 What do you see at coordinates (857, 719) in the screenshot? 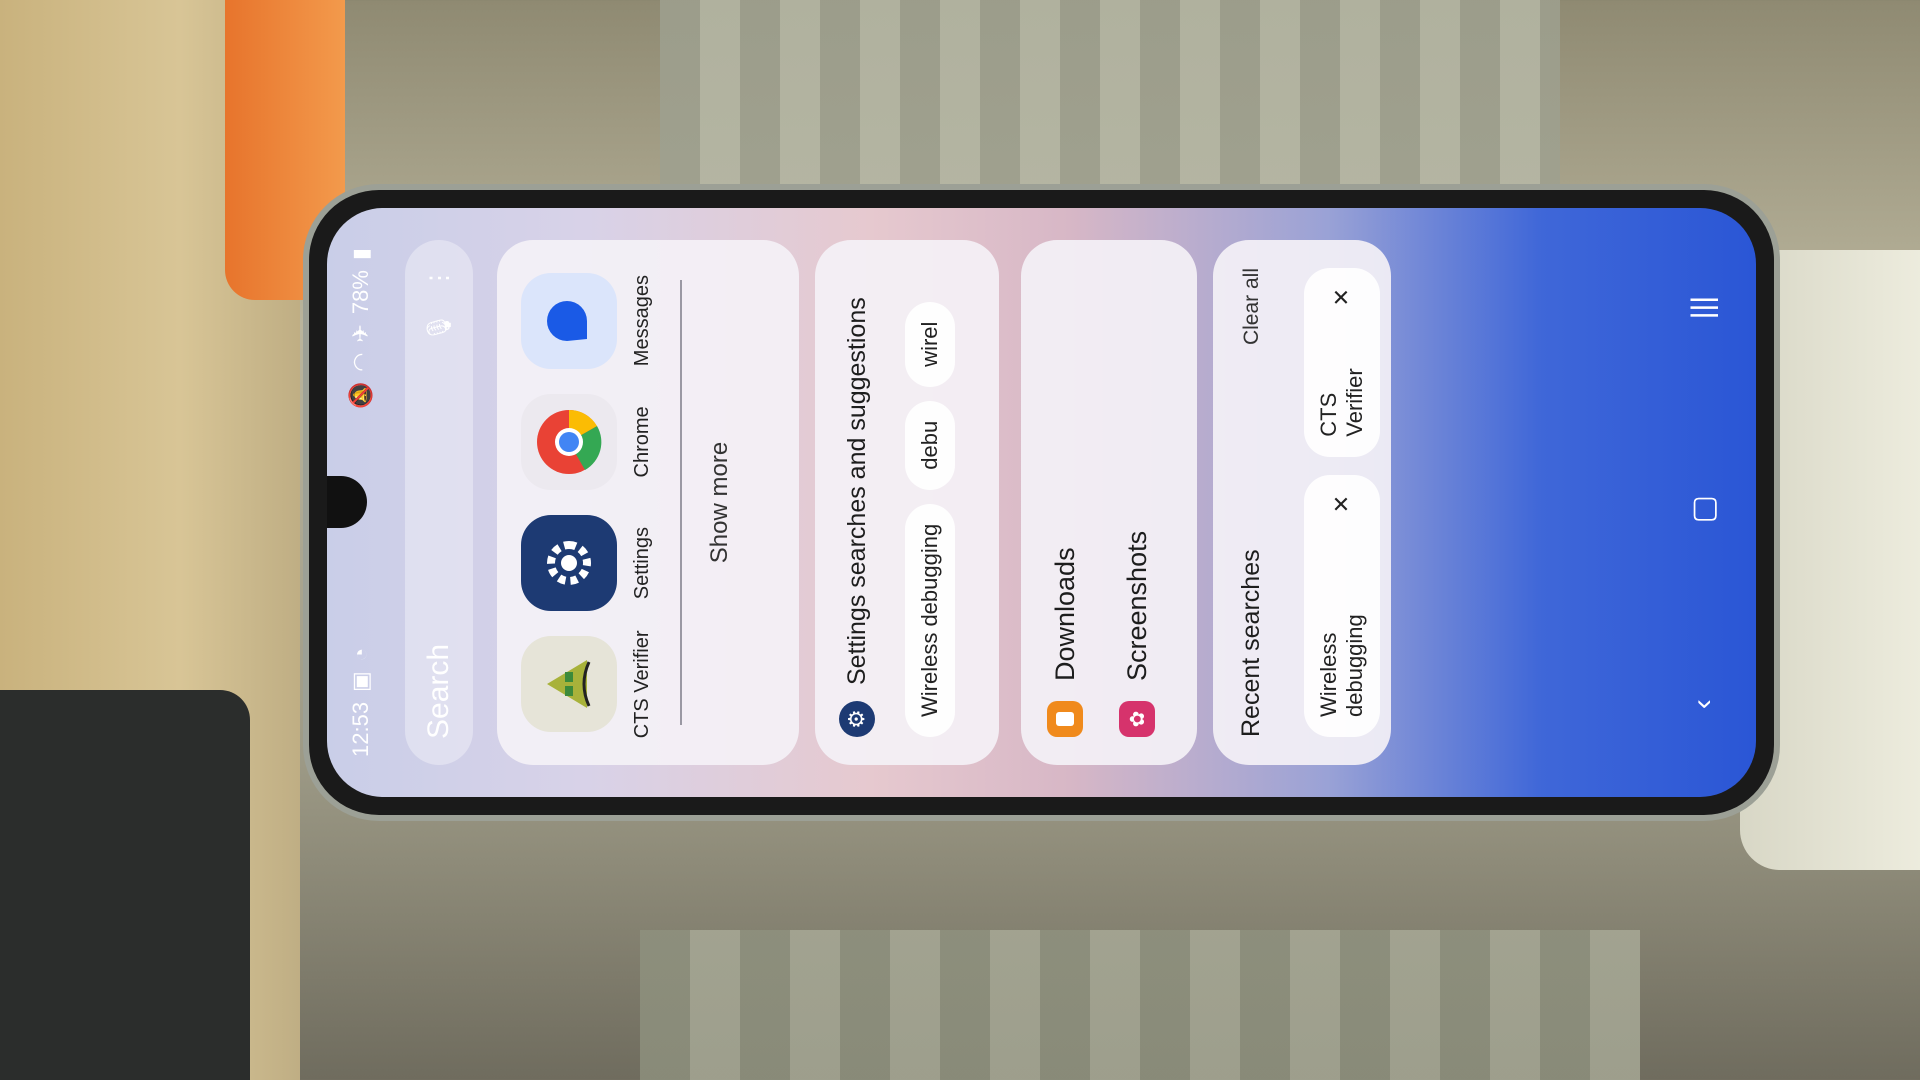
I see `settings-gear-icon: ⚙` at bounding box center [857, 719].